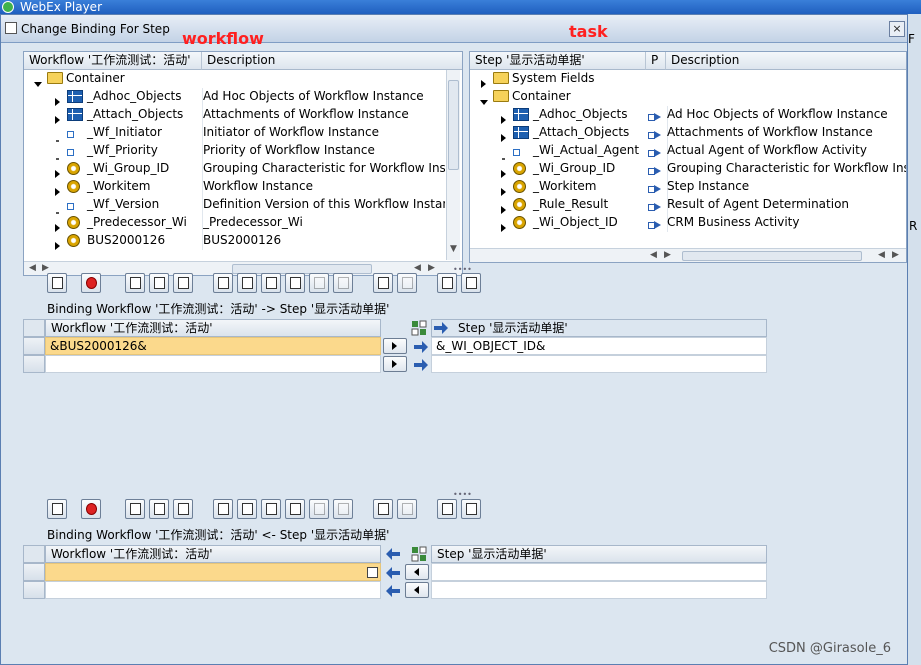 The image size is (921, 665). What do you see at coordinates (395, 346) in the screenshot?
I see `move-right-button` at bounding box center [395, 346].